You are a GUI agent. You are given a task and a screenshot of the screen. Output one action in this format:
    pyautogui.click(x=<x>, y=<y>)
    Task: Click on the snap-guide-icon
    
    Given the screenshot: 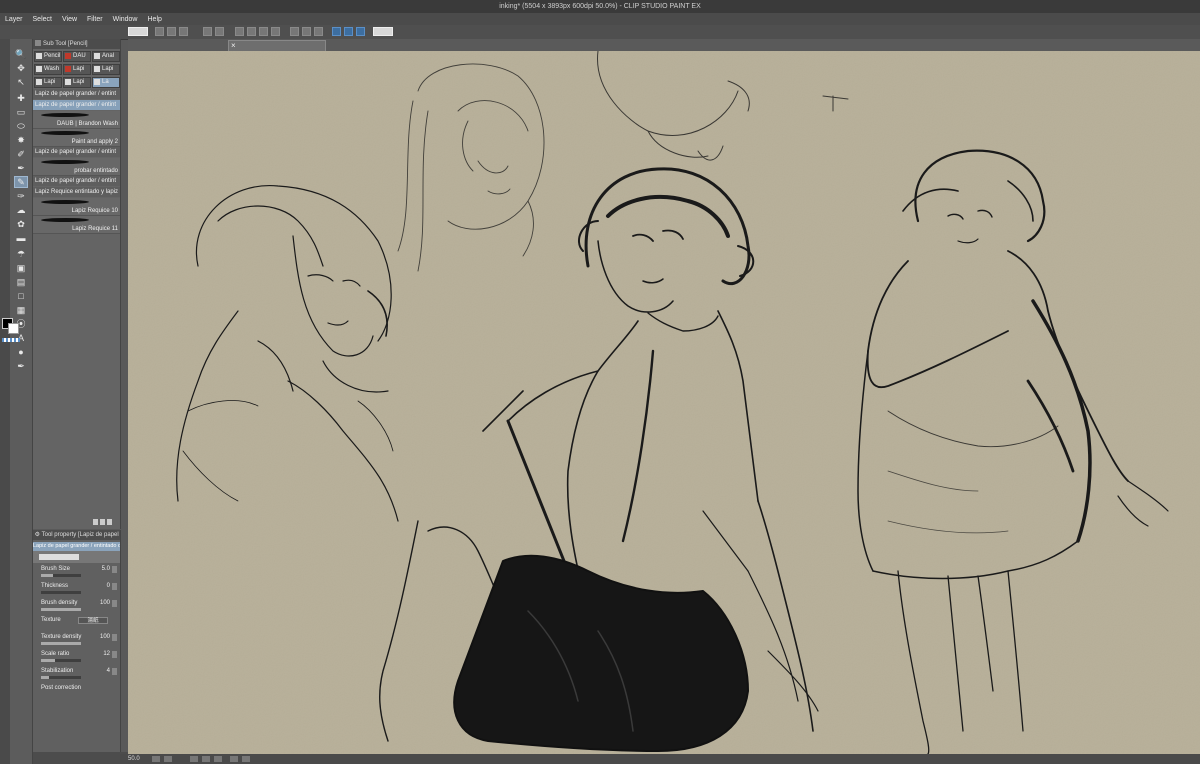 What is the action you would take?
    pyautogui.click(x=348, y=31)
    